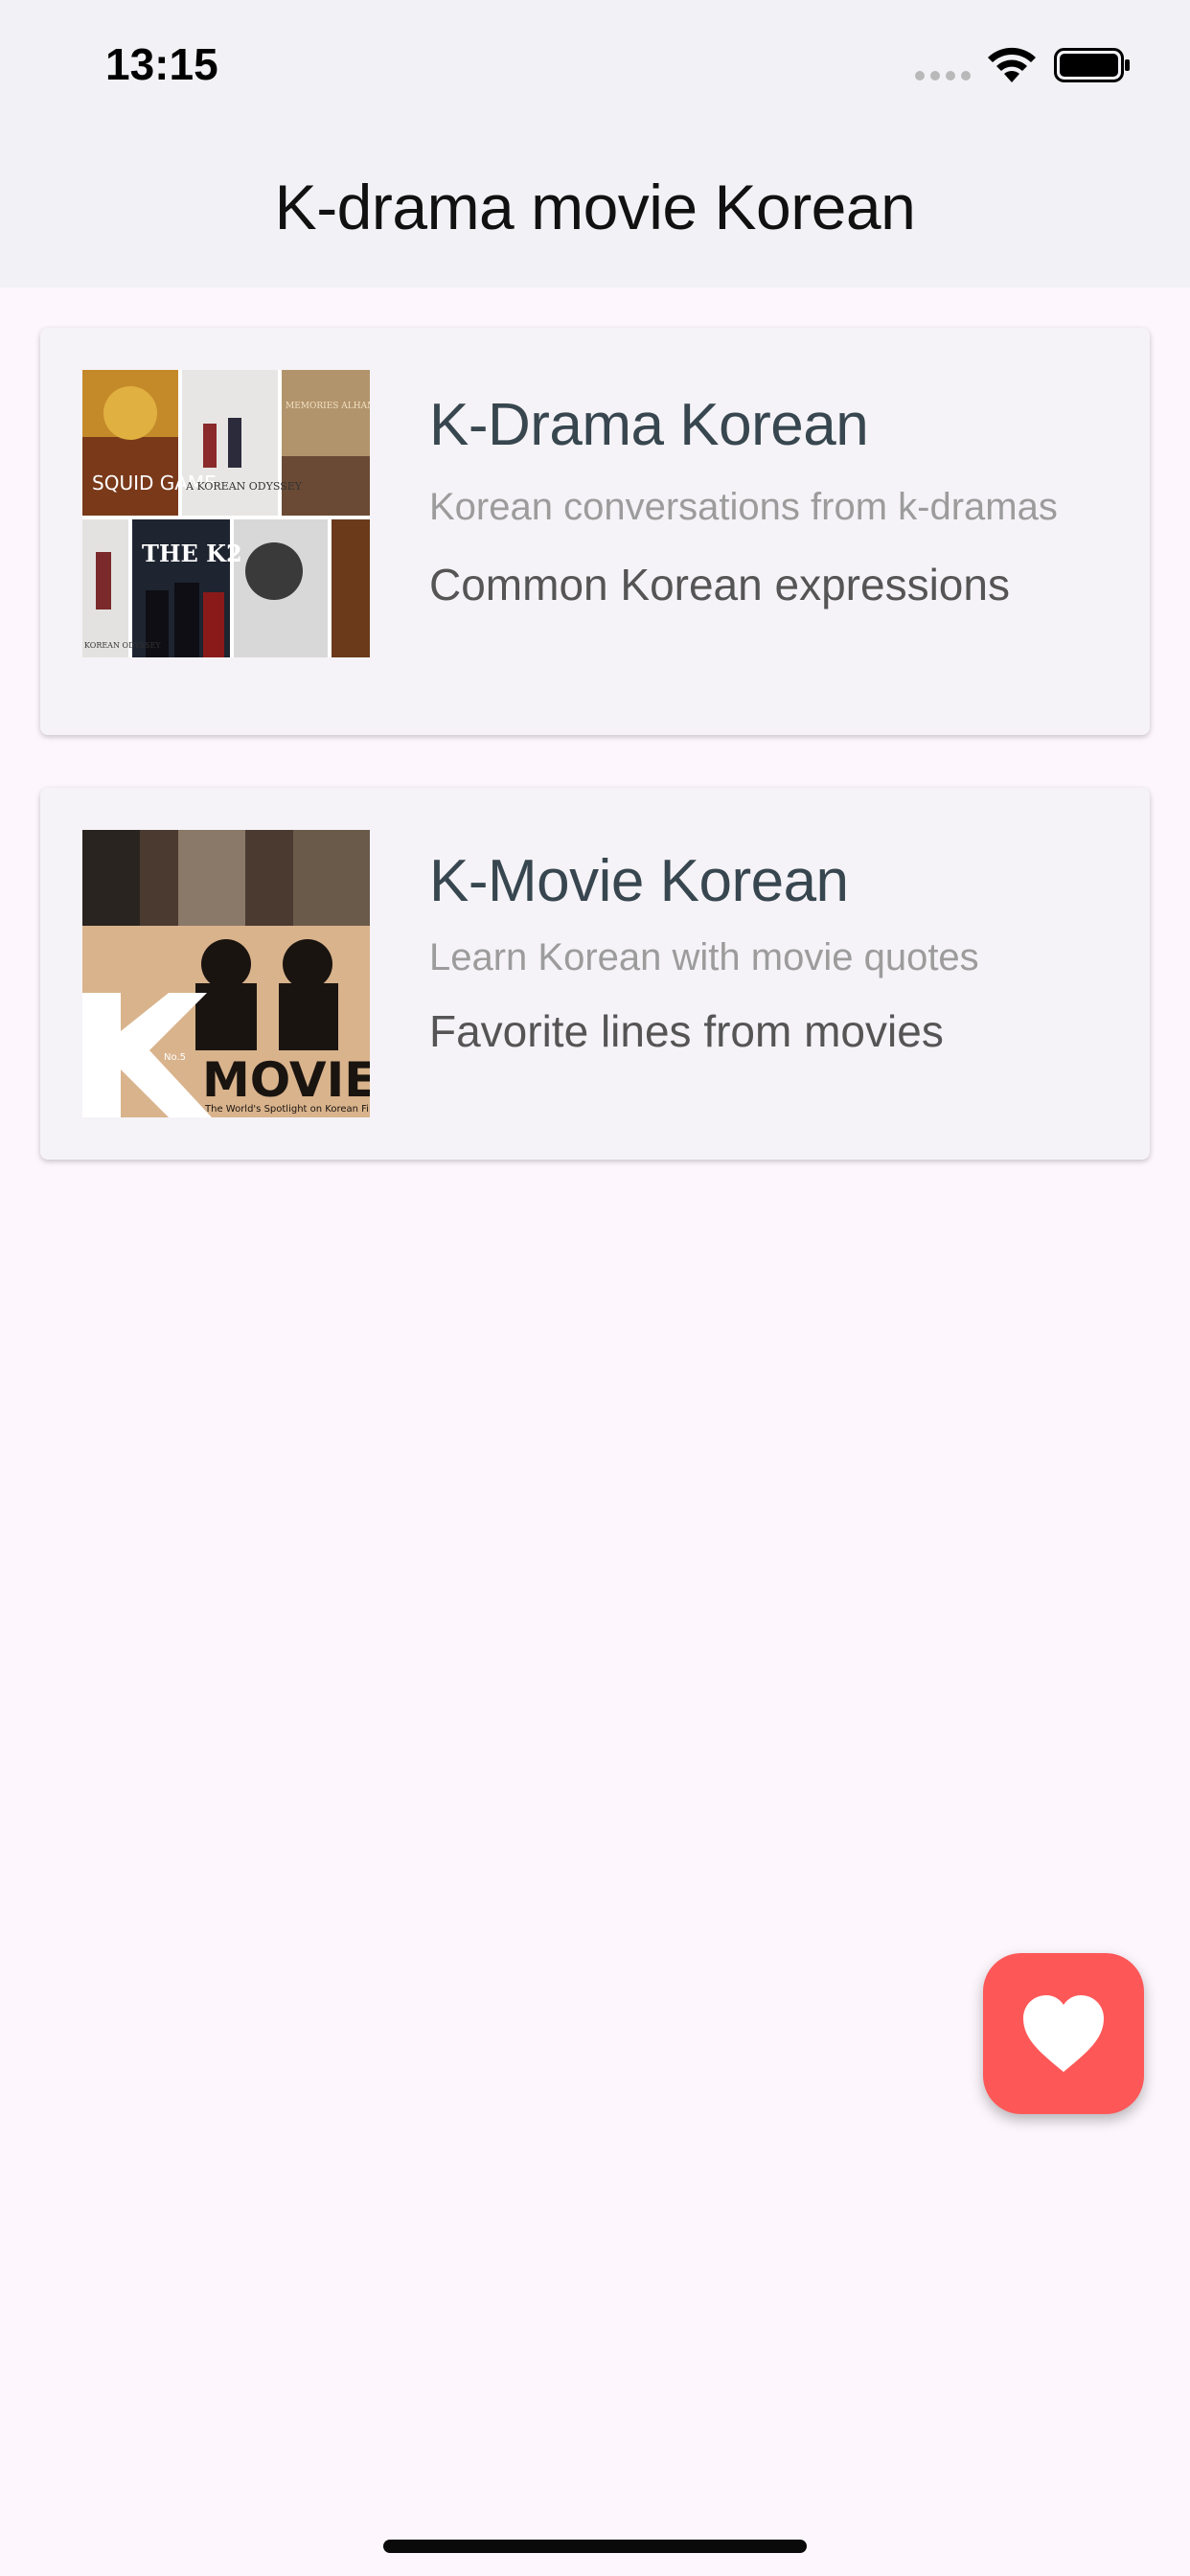 The image size is (1190, 2576). I want to click on kmovie-poster-issue: No.5, so click(175, 1057).